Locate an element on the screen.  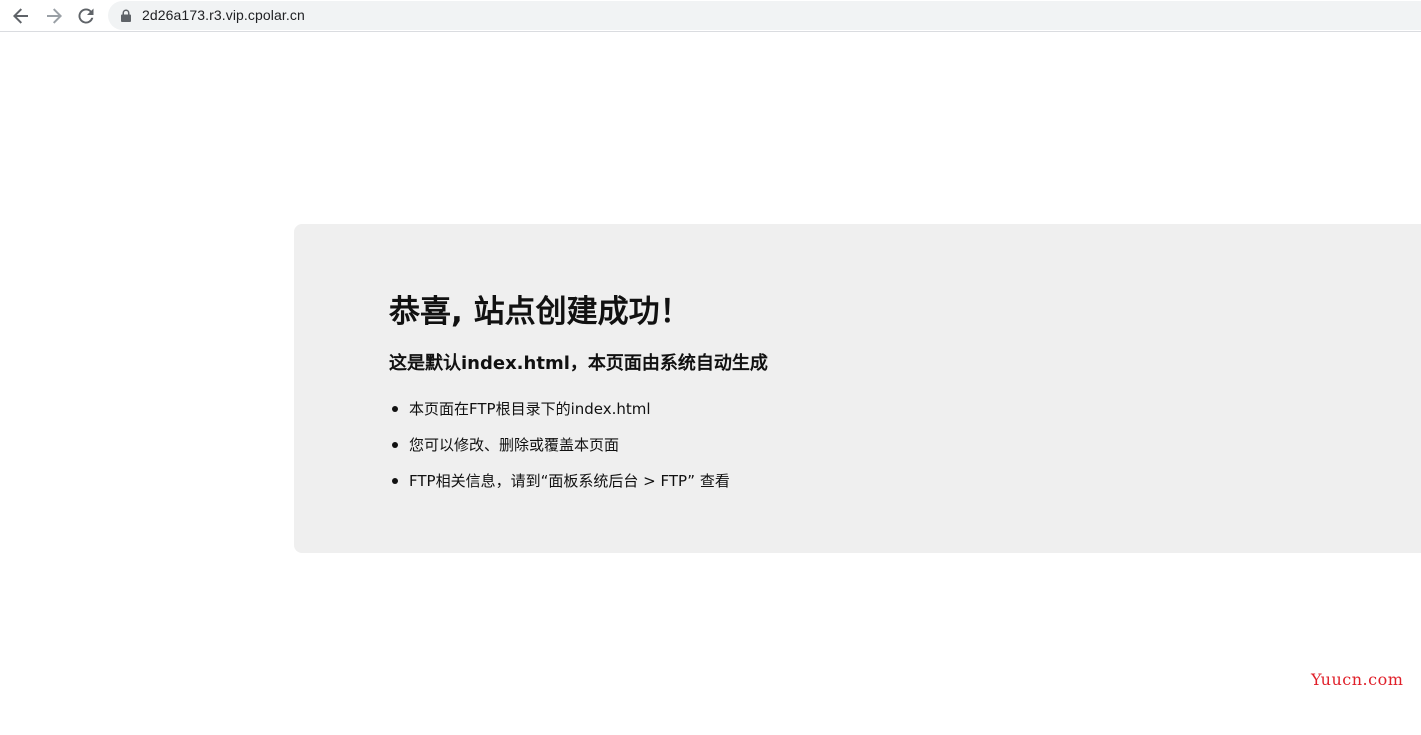
list-item-text: FTP相关信息，请到“面板系统后台 > FTP” 查看 is located at coordinates (569, 481).